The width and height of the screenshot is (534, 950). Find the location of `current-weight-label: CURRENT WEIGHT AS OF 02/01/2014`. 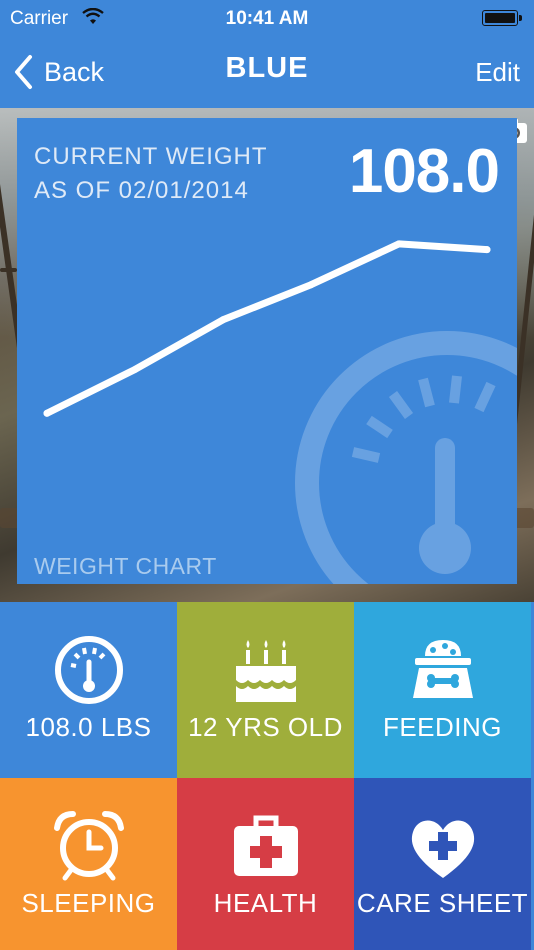

current-weight-label: CURRENT WEIGHT AS OF 02/01/2014 is located at coordinates (151, 174).